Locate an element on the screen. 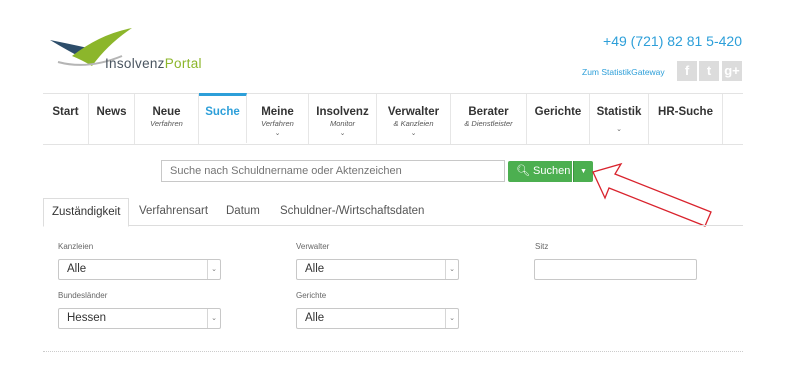  nav-item-news: News is located at coordinates (112, 119).